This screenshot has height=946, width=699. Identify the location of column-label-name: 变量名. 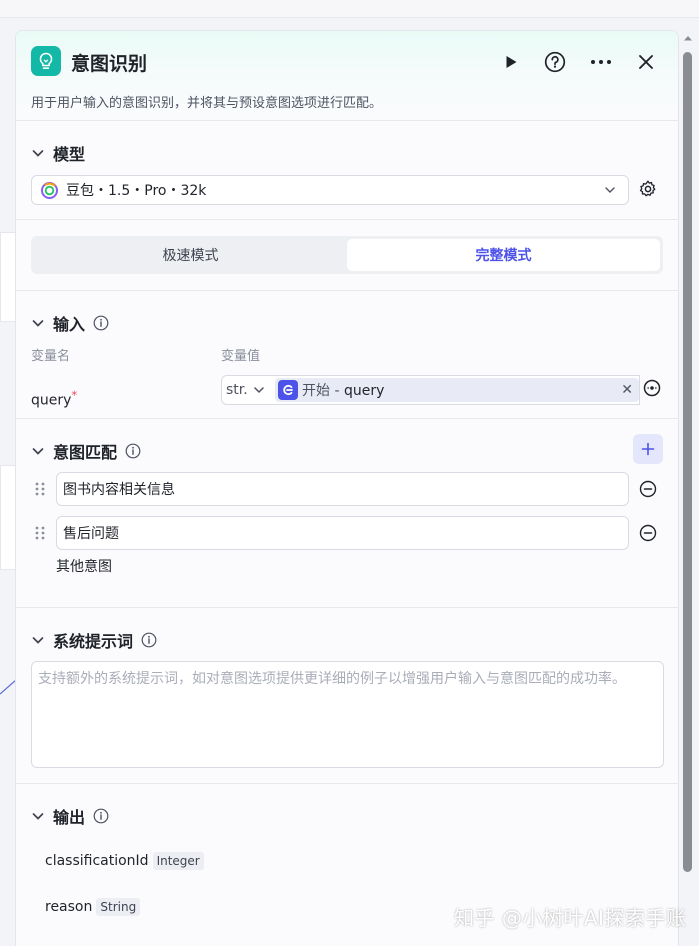
(51, 356).